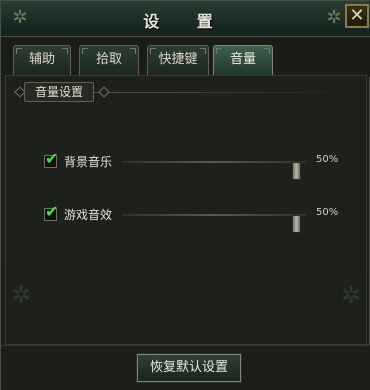 This screenshot has width=370, height=390. Describe the element at coordinates (42, 60) in the screenshot. I see `tab-assist: 辅助` at that location.